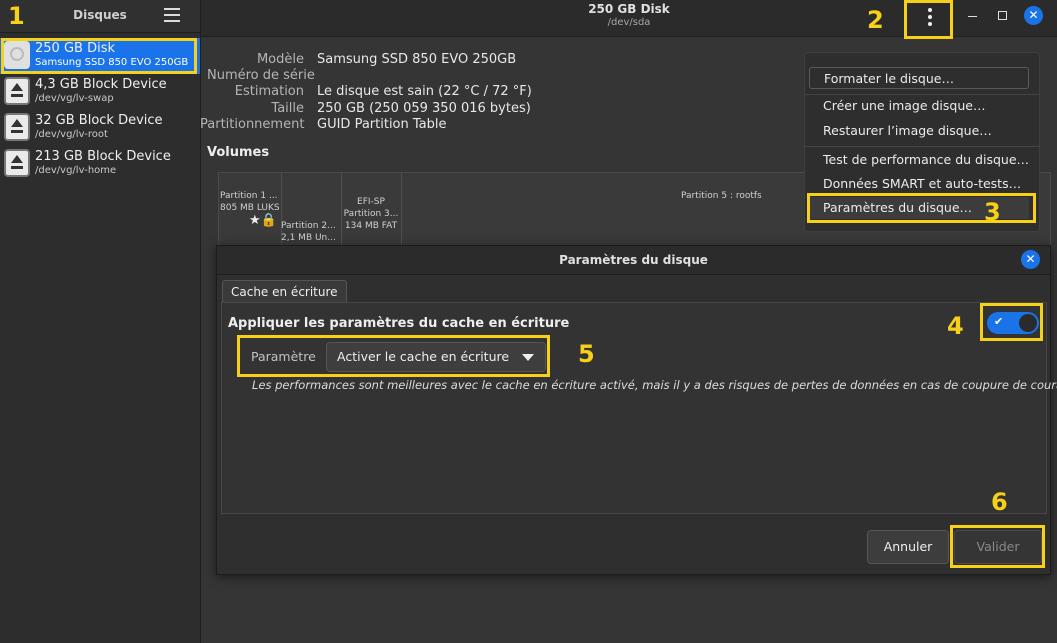 The image size is (1057, 643). What do you see at coordinates (287, 108) in the screenshot?
I see `size-label: Taille` at bounding box center [287, 108].